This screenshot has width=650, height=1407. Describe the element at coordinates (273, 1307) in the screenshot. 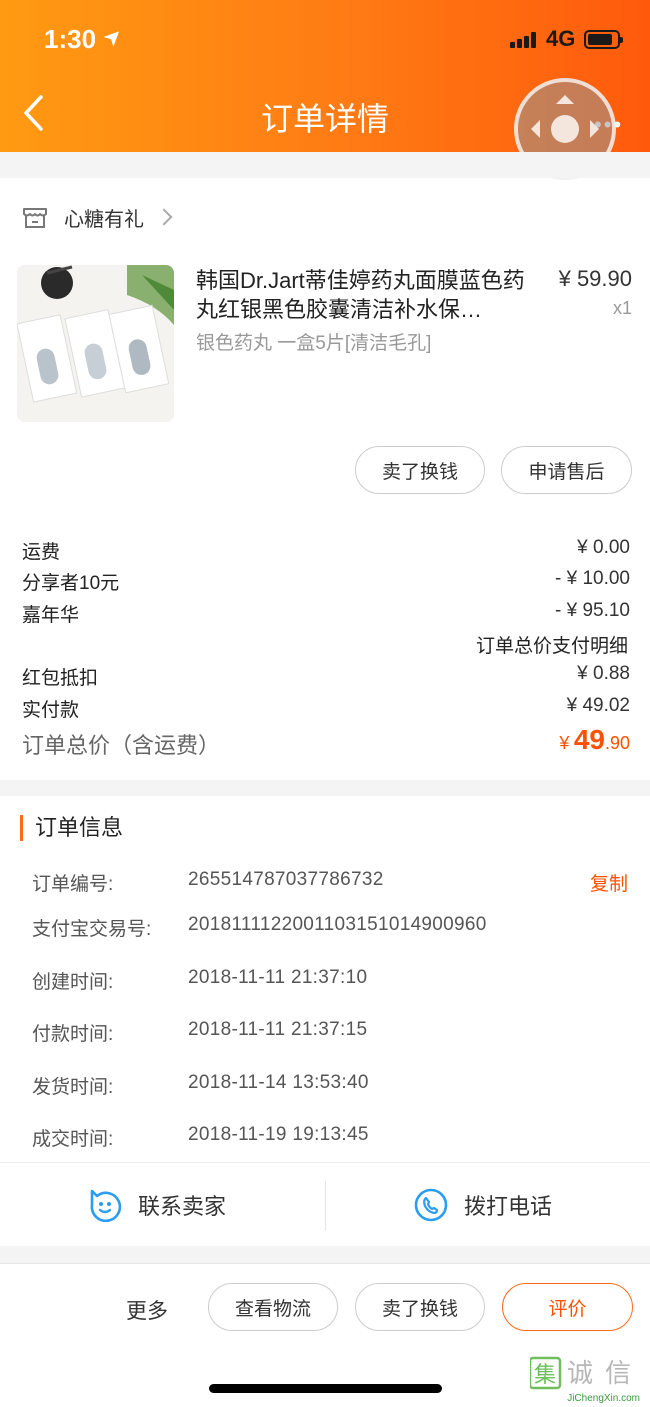

I see `view-logistics-button: 查看物流` at that location.